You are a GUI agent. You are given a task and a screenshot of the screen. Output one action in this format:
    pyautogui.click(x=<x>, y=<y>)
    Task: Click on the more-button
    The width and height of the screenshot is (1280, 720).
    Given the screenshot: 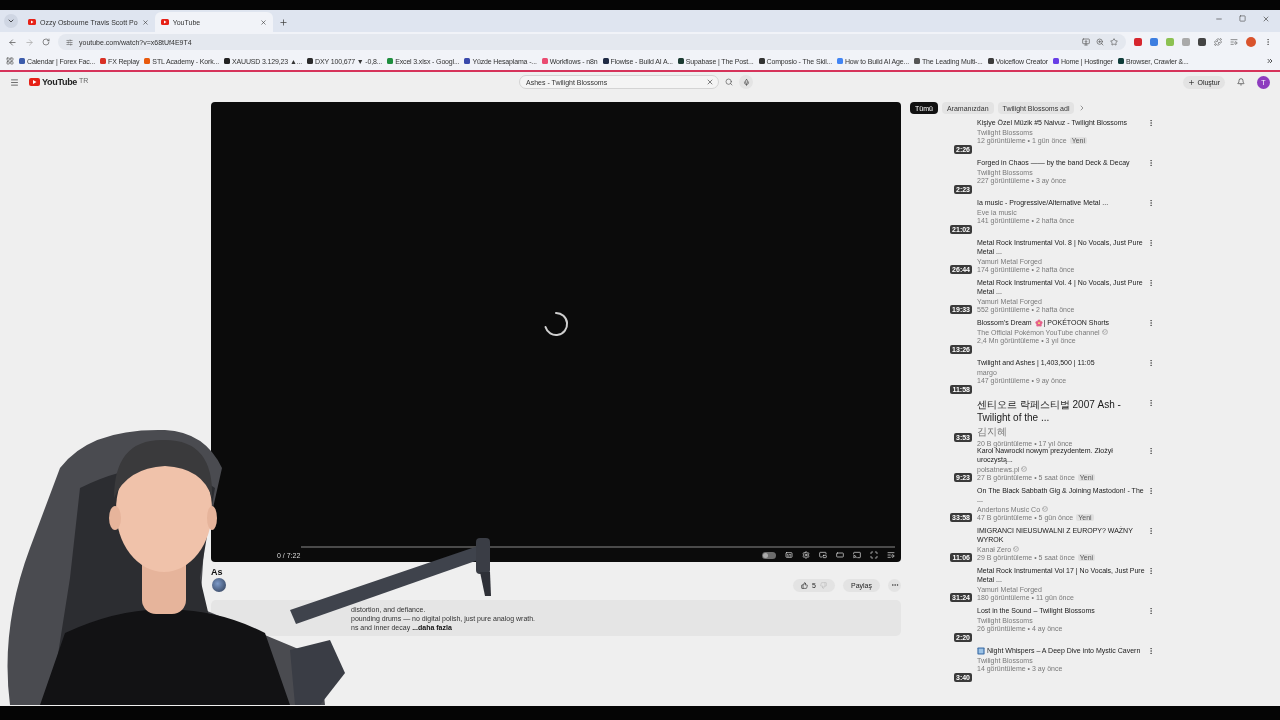 What is the action you would take?
    pyautogui.click(x=894, y=585)
    